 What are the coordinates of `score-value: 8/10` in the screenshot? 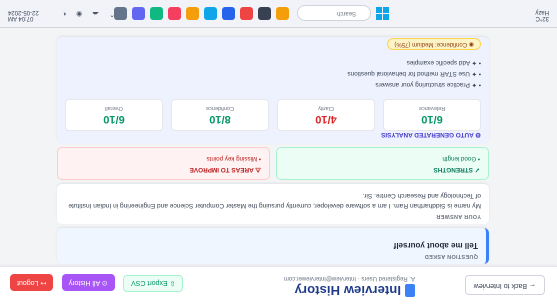 It's located at (220, 119).